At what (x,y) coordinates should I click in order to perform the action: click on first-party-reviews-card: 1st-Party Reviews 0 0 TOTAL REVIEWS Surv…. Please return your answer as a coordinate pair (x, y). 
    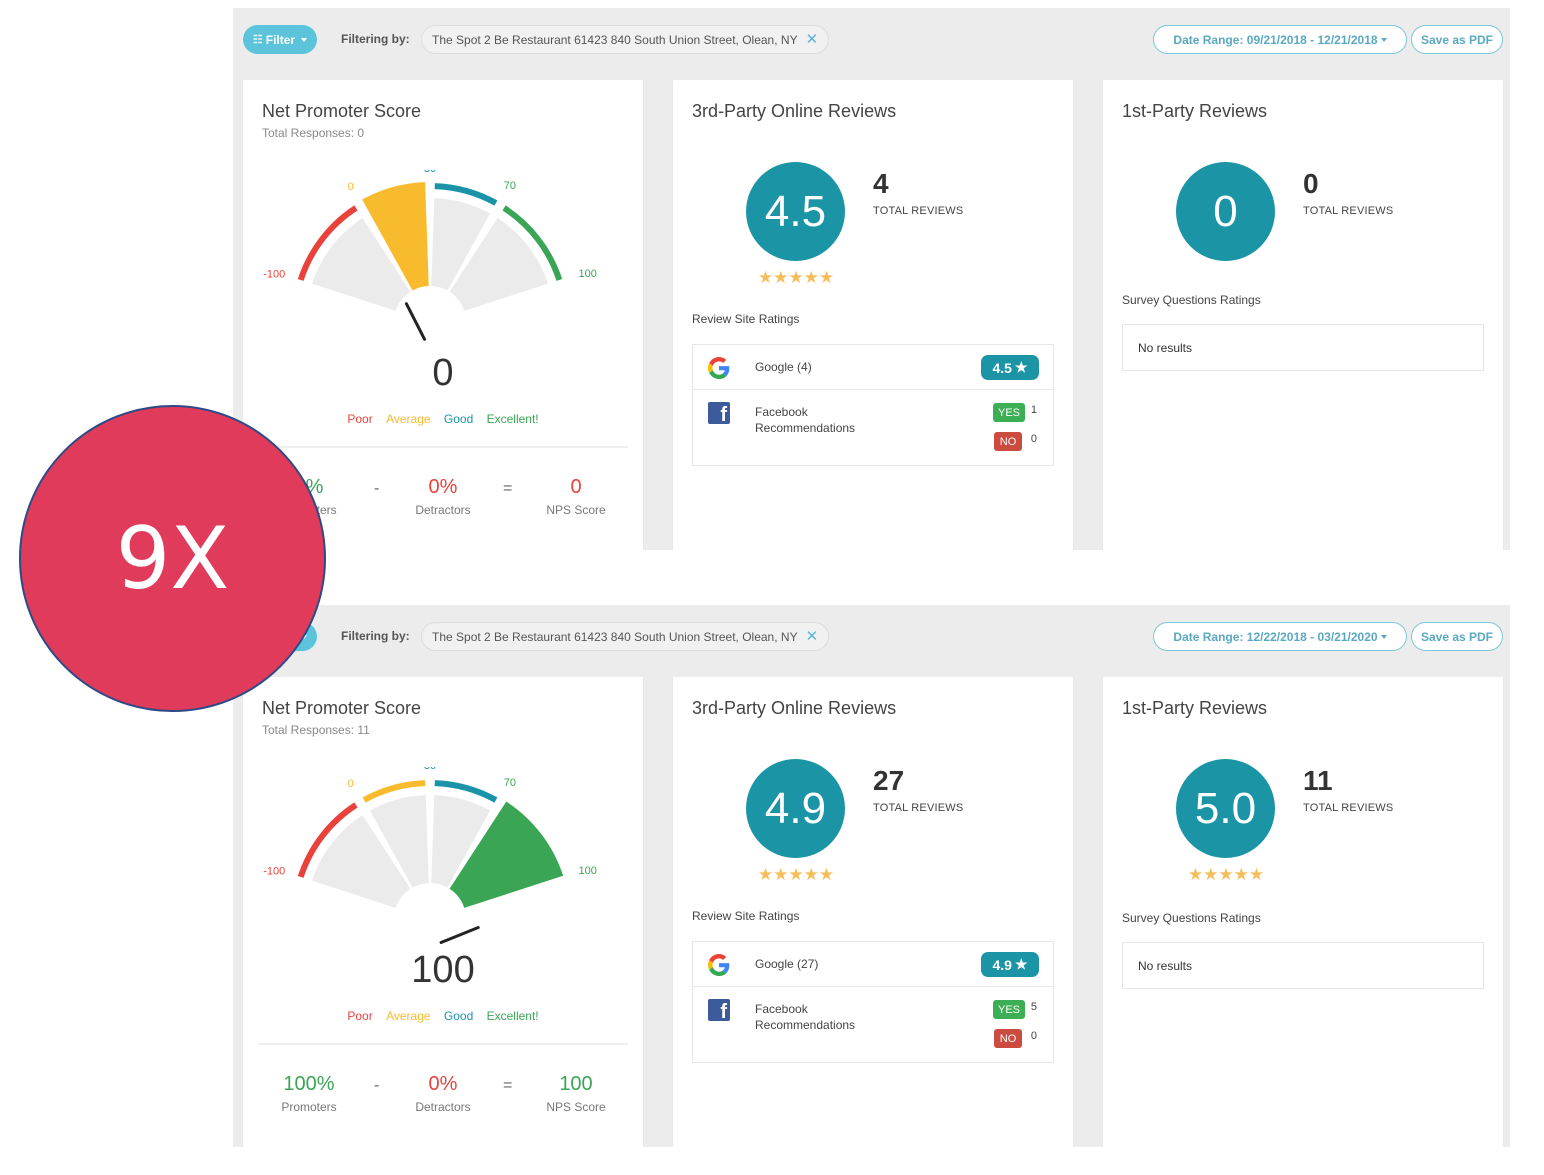
    Looking at the image, I should click on (1303, 315).